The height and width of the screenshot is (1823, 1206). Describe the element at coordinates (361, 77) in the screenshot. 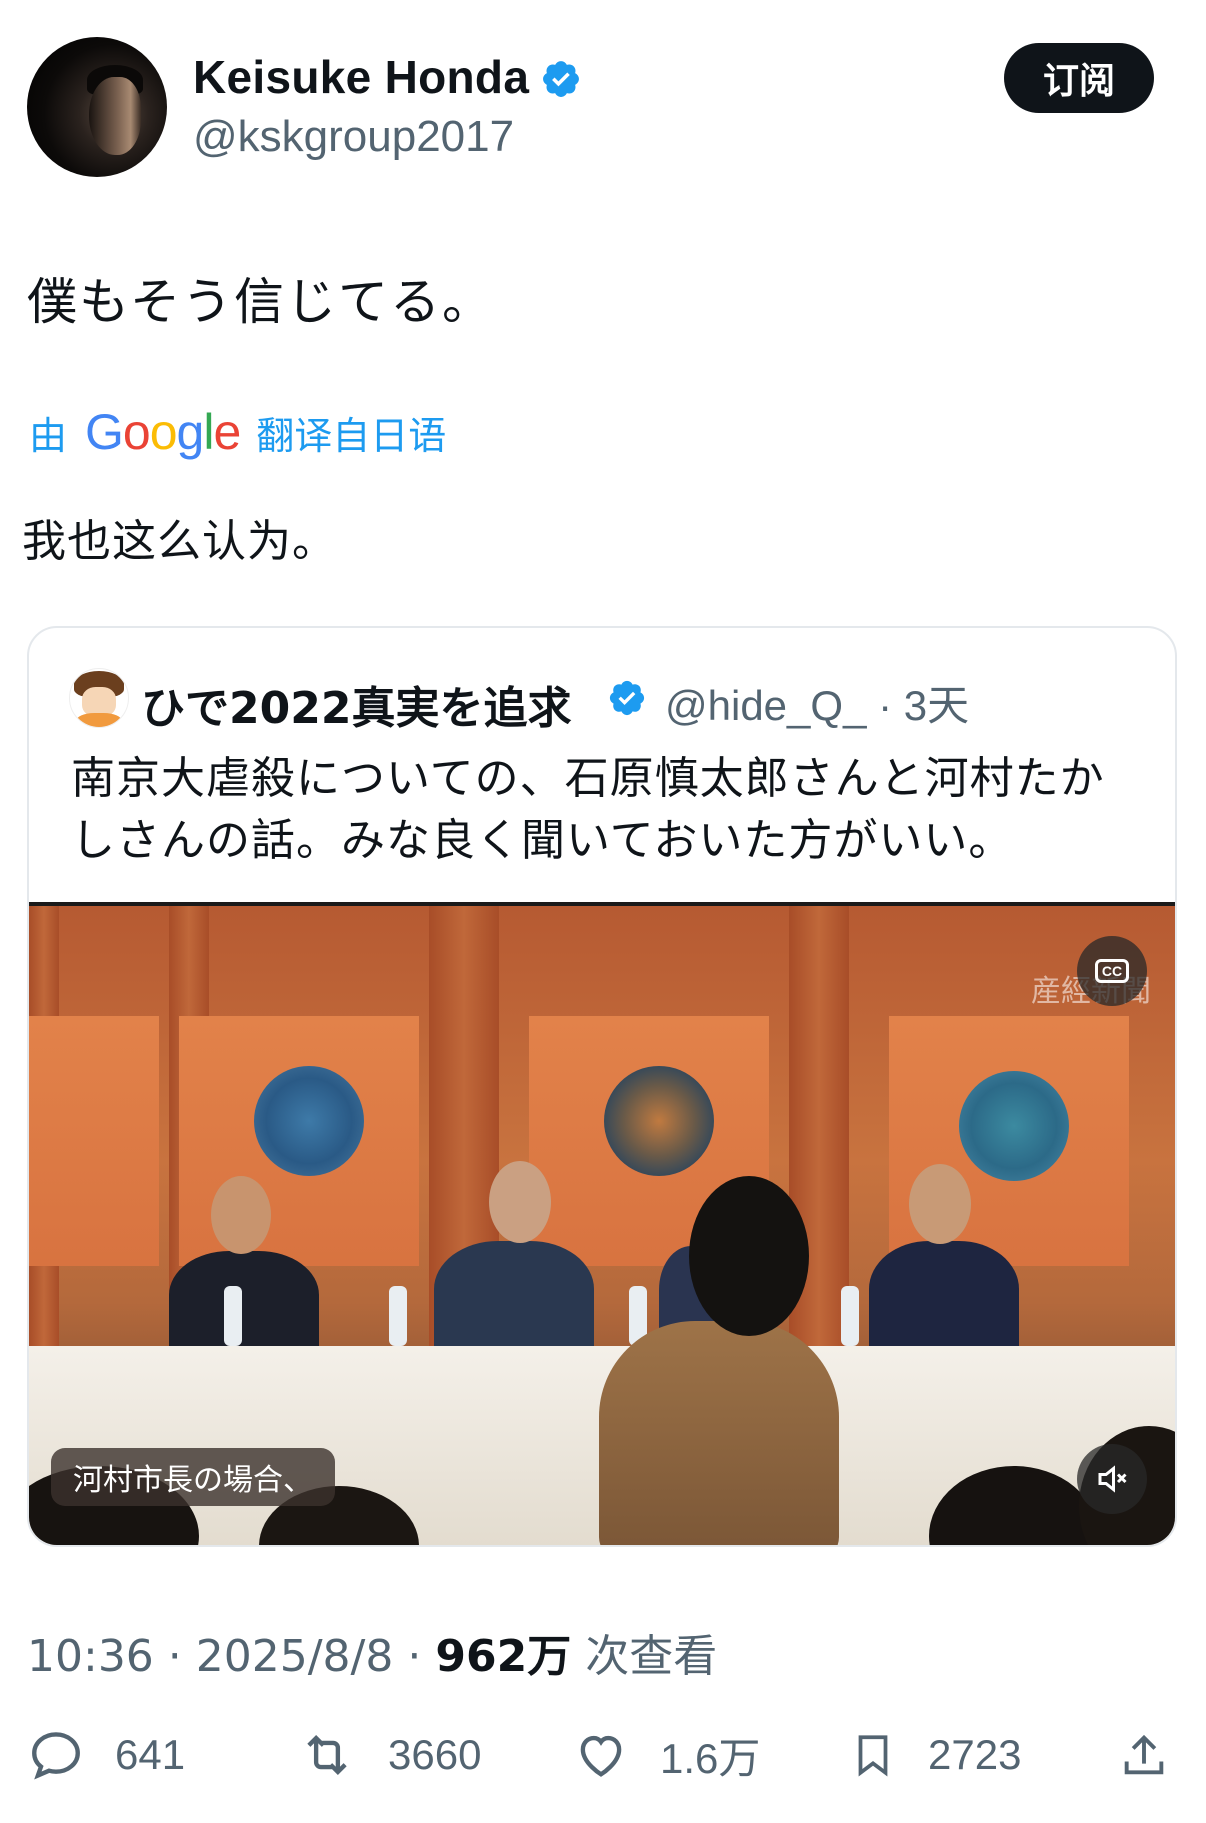

I see `author-name: Keisuke Honda` at that location.